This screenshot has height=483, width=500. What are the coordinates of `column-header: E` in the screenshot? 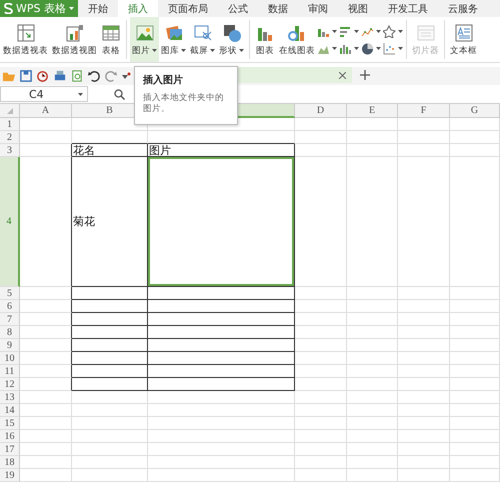 It's located at (372, 111).